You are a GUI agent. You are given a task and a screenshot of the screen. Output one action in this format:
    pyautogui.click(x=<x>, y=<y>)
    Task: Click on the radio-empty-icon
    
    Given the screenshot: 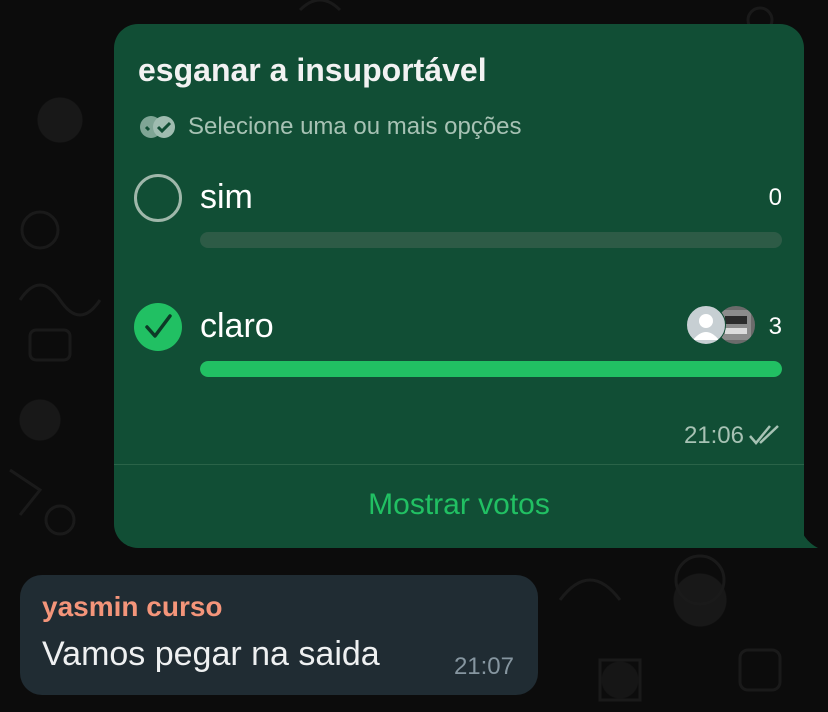 What is the action you would take?
    pyautogui.click(x=158, y=198)
    